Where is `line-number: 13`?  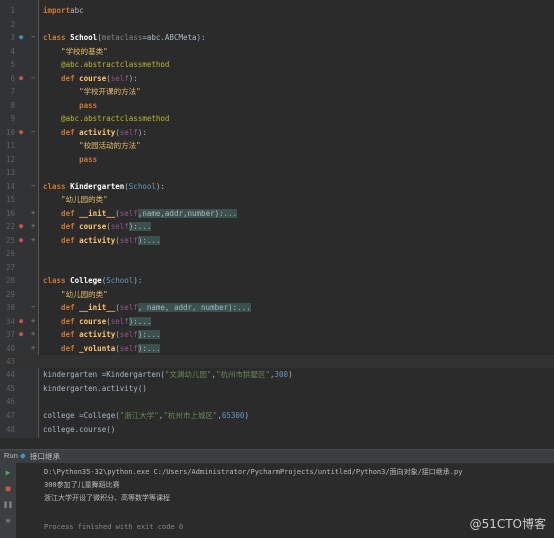
line-number: 13 is located at coordinates (10, 172).